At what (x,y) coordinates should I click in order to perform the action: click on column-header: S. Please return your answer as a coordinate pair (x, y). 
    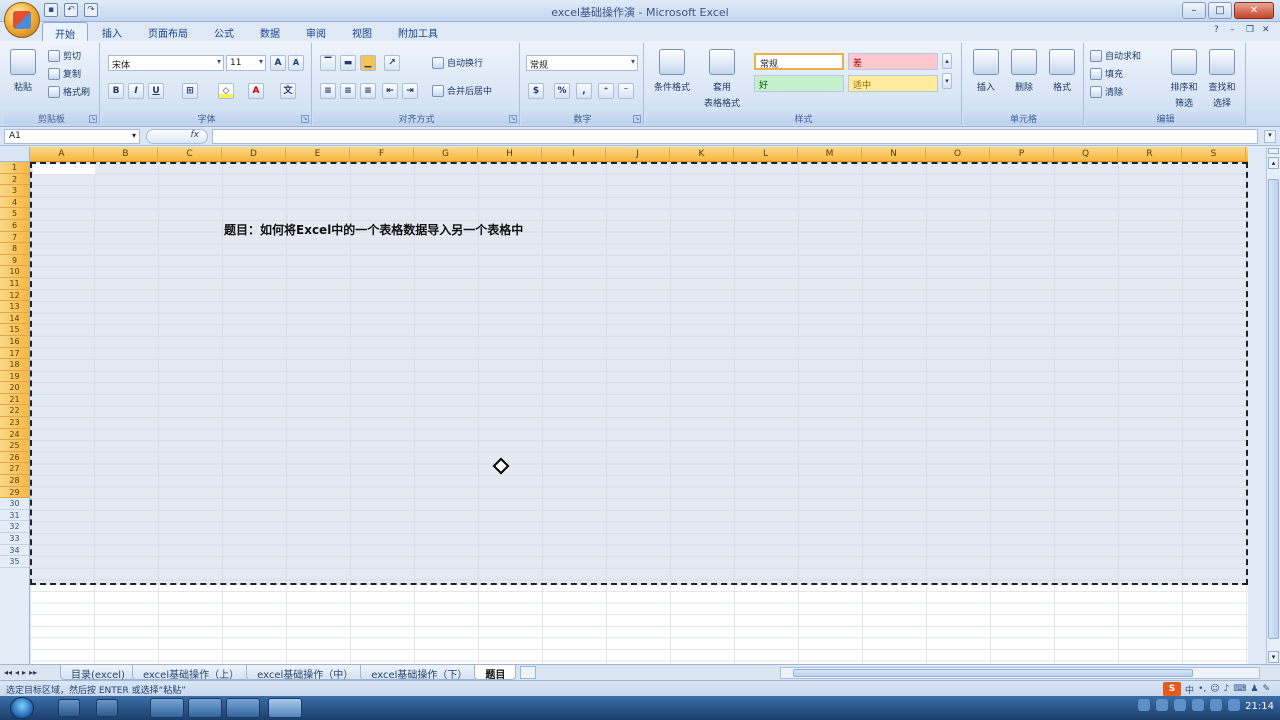
    Looking at the image, I should click on (1214, 154).